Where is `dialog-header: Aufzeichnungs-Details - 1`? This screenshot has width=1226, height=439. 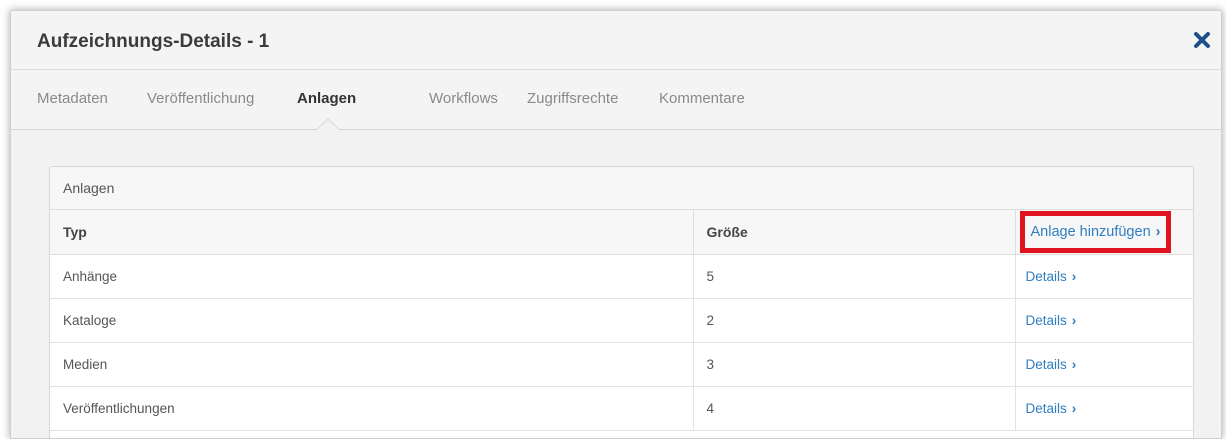
dialog-header: Aufzeichnungs-Details - 1 is located at coordinates (616, 40).